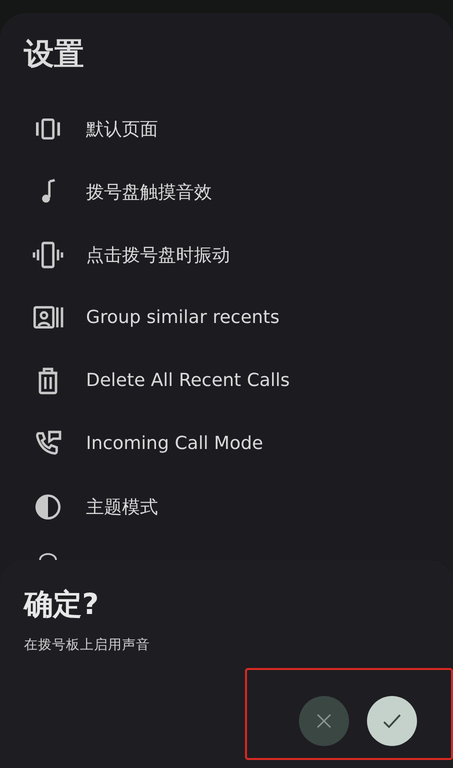 This screenshot has width=453, height=768. What do you see at coordinates (226, 191) in the screenshot?
I see `settings-item: 拨号盘触摸音效` at bounding box center [226, 191].